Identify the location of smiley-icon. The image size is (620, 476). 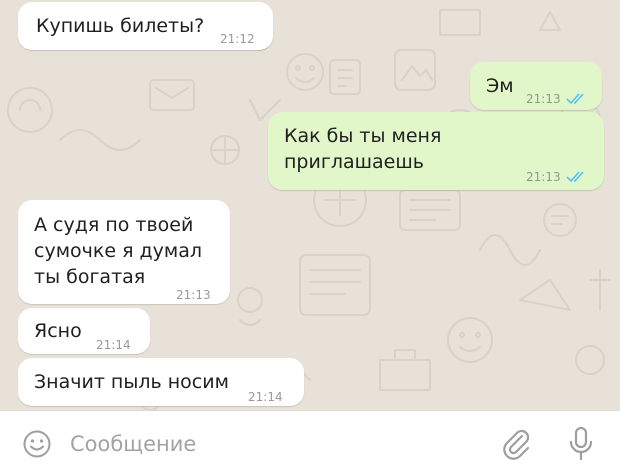
(37, 444).